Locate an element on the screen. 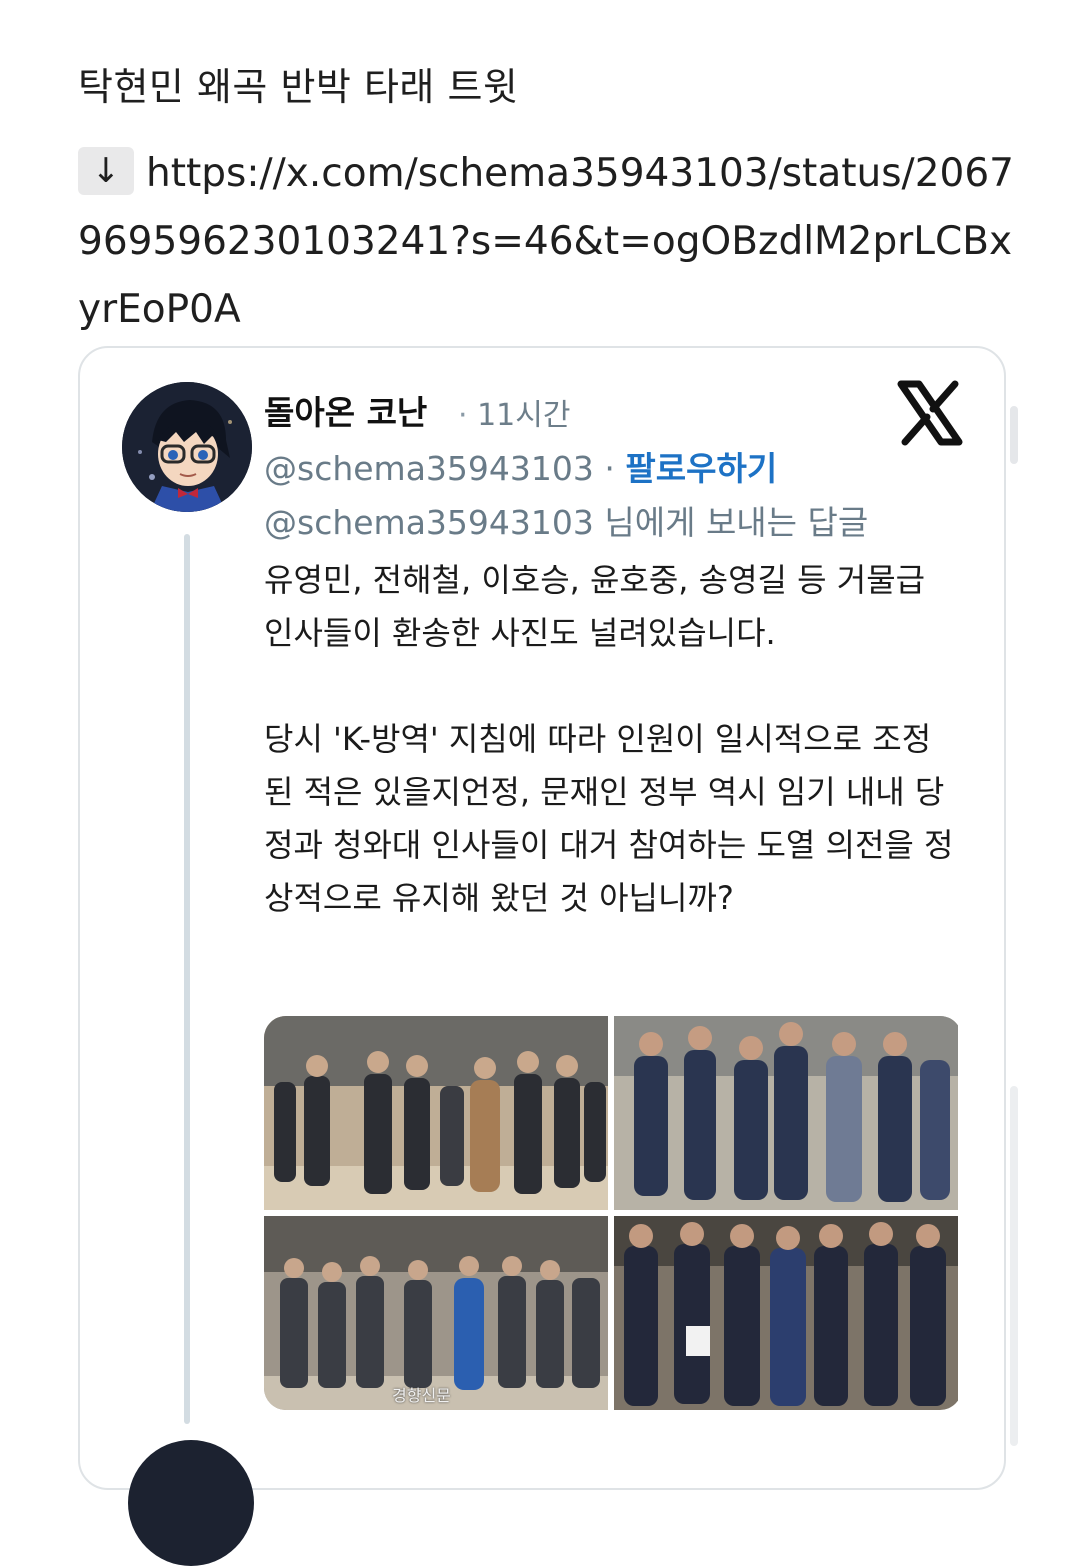 The image size is (1080, 1566). photo-watermark: 경향신문 is located at coordinates (421, 1395).